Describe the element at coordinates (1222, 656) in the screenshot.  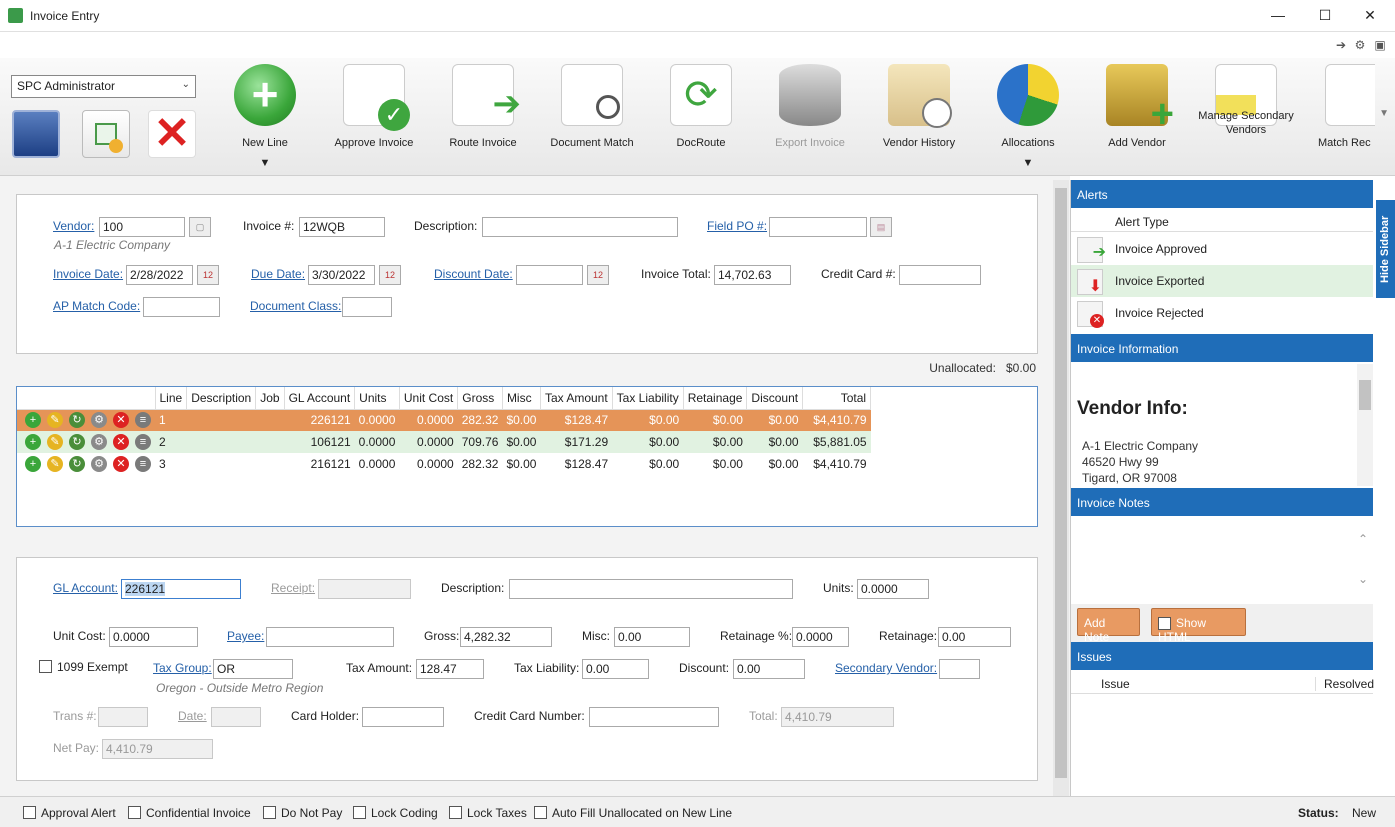
I see `issues-header: Issues` at that location.